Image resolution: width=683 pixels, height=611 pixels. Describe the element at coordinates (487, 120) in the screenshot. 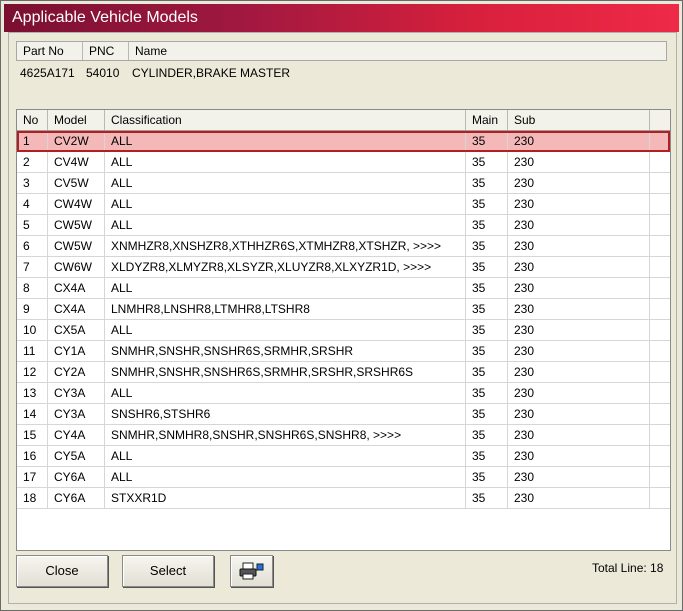

I see `col-header-main: Main` at that location.